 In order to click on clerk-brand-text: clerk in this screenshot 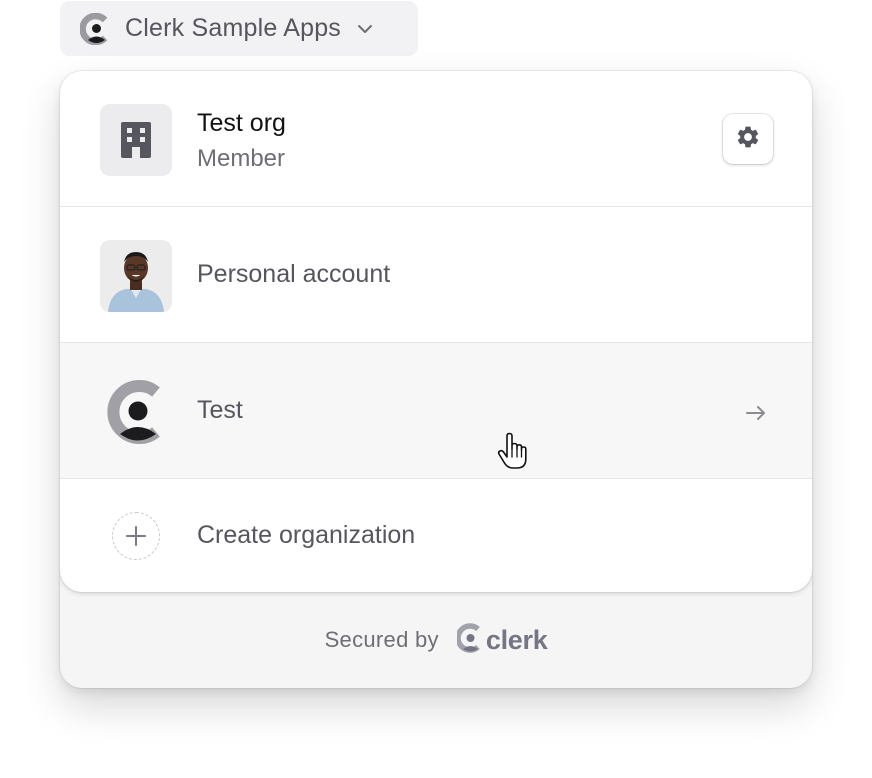, I will do `click(516, 639)`.